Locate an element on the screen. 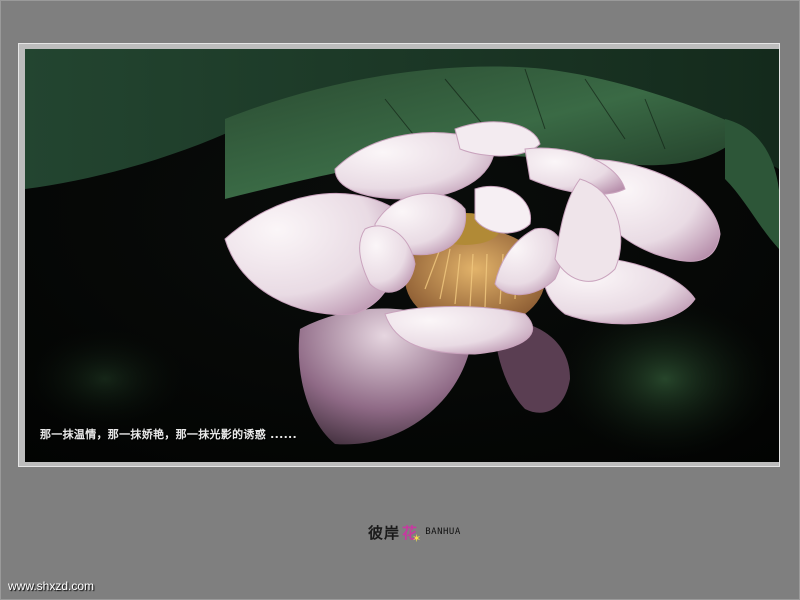 This screenshot has width=800, height=600. logo-latin: BANHUA is located at coordinates (443, 532).